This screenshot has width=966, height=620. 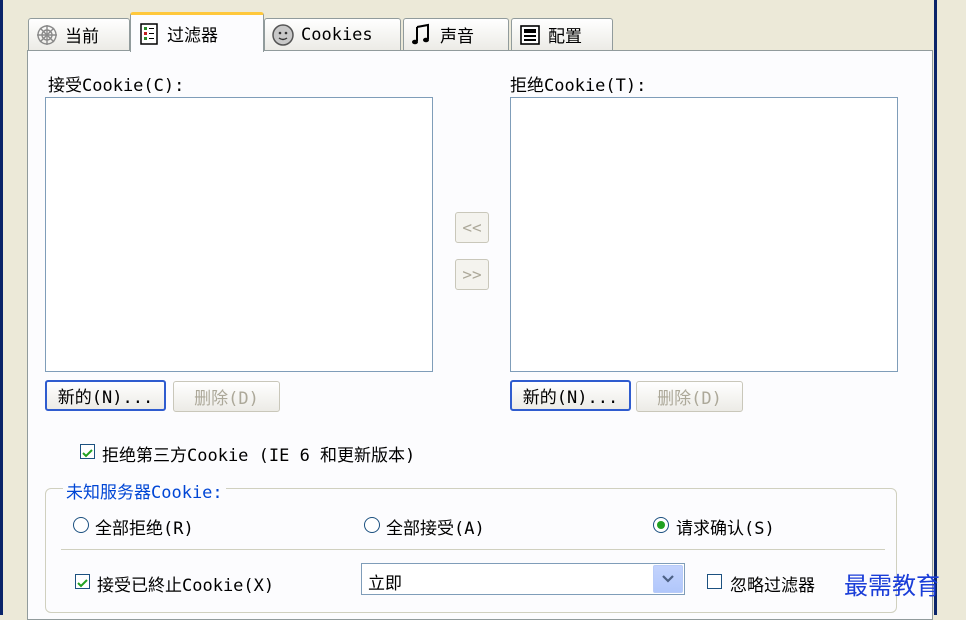 I want to click on expiry-select-value: 立即, so click(x=385, y=584).